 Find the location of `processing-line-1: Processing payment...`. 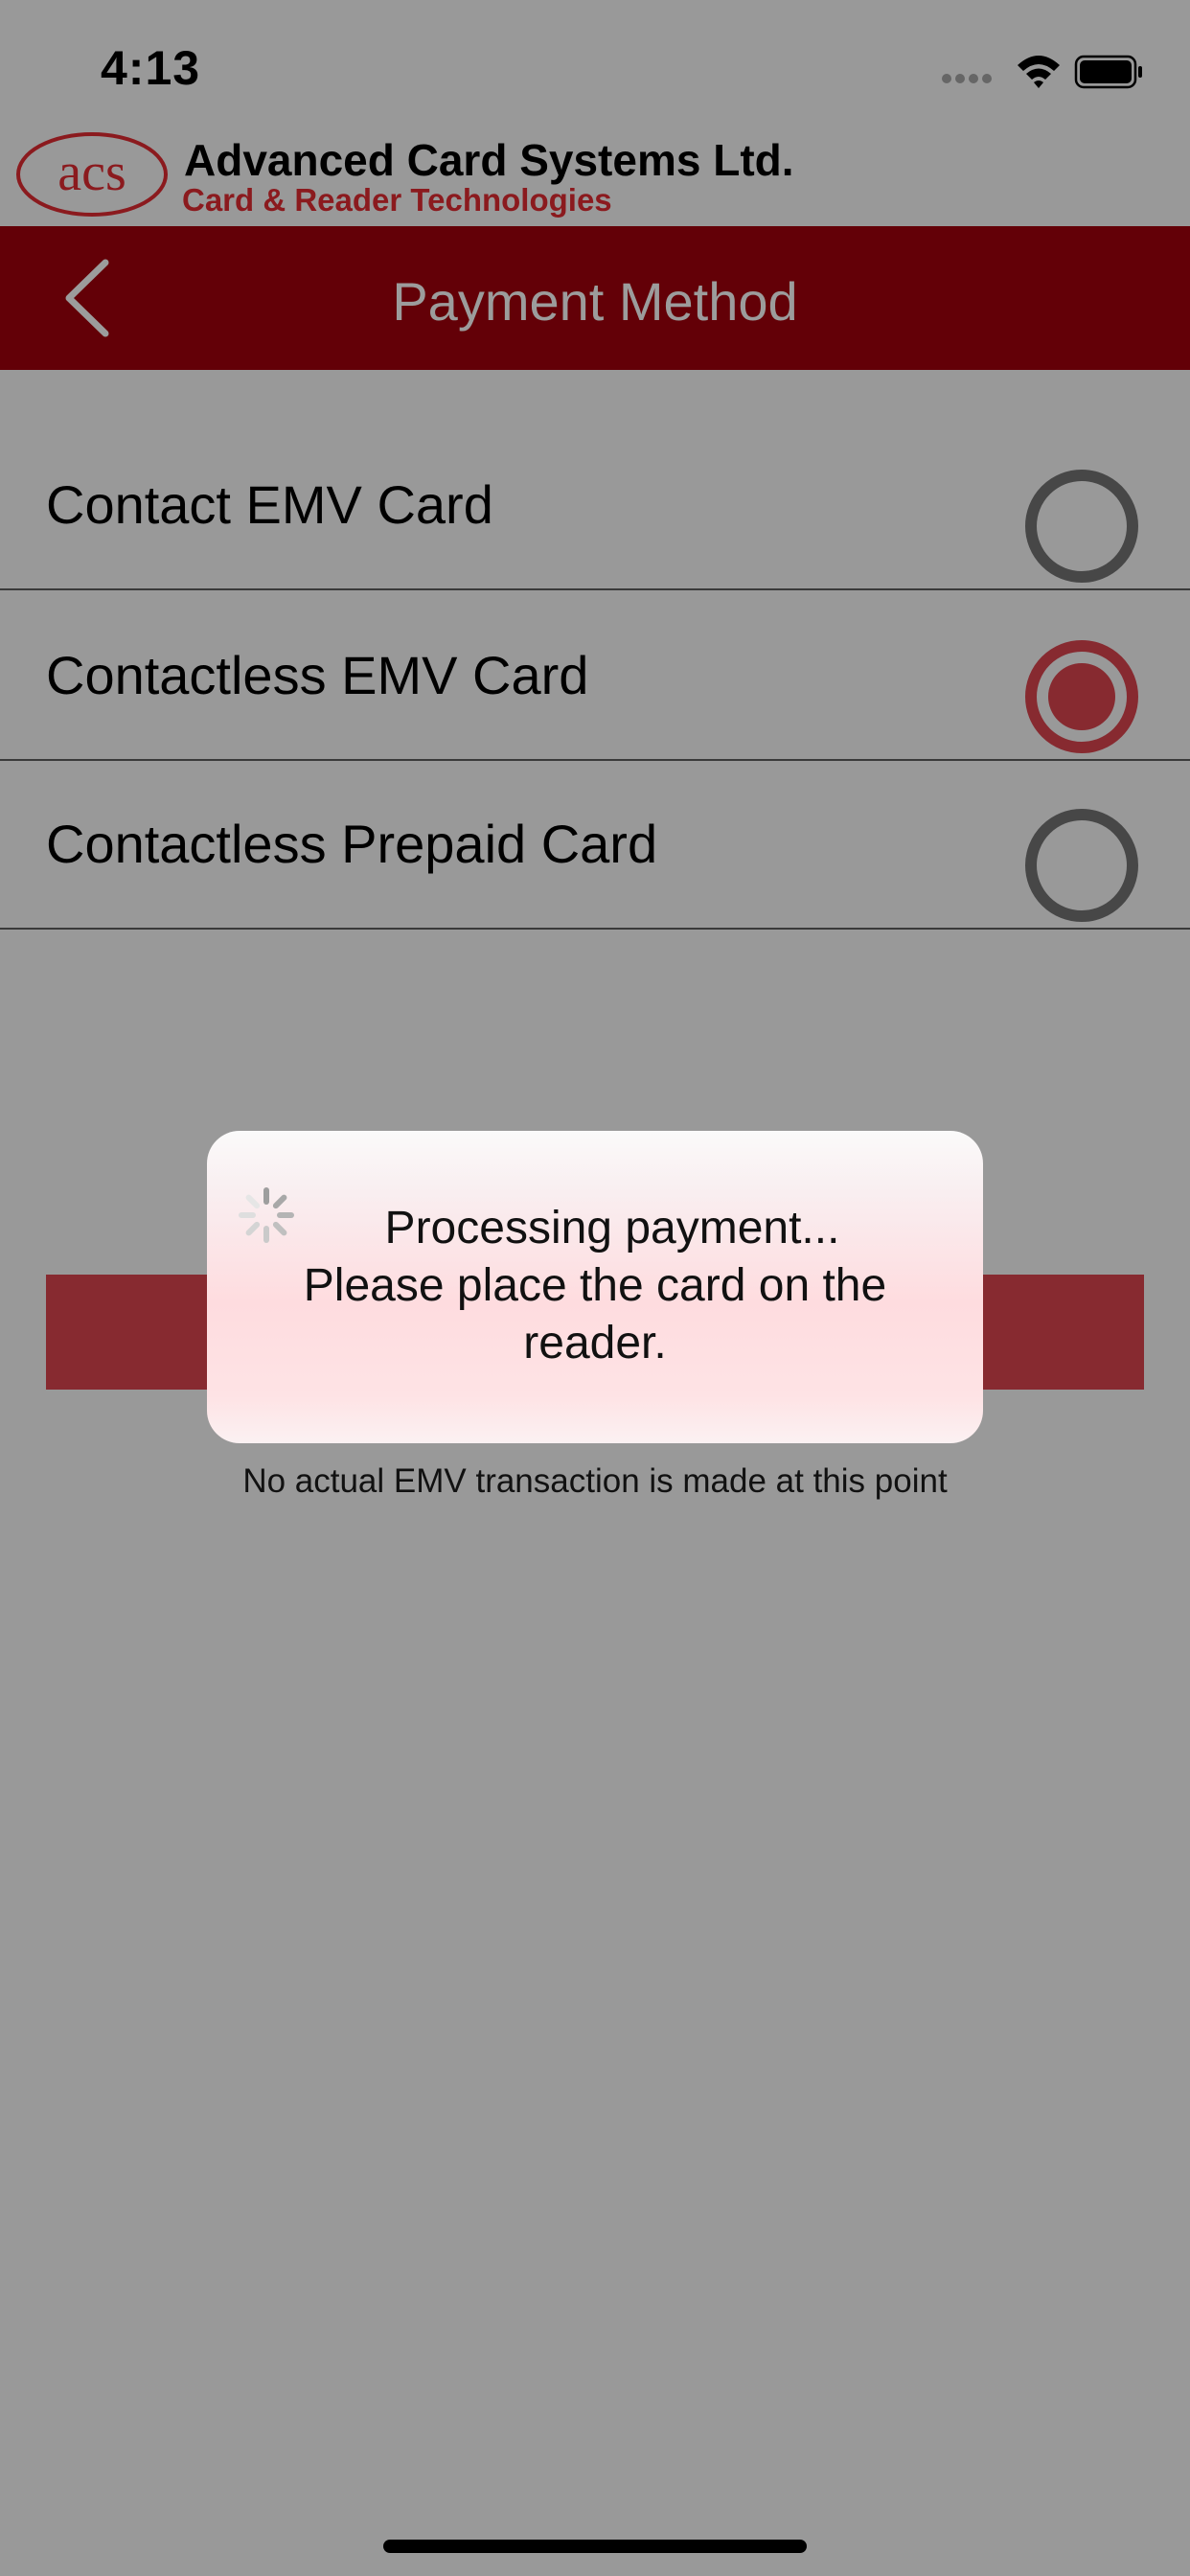

processing-line-1: Processing payment... is located at coordinates (612, 1228).